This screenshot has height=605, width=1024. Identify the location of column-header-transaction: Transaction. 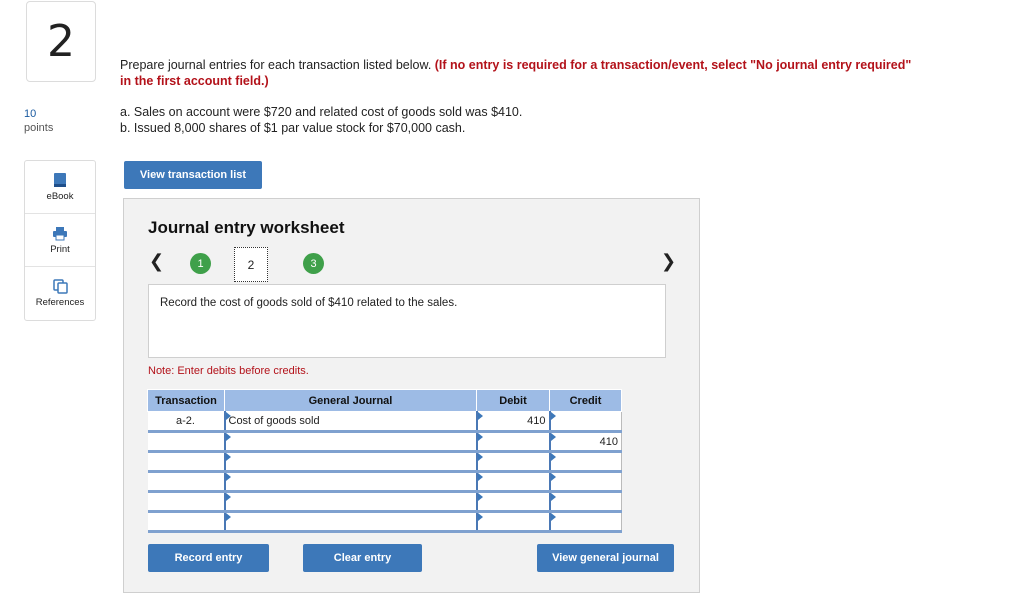
(186, 400).